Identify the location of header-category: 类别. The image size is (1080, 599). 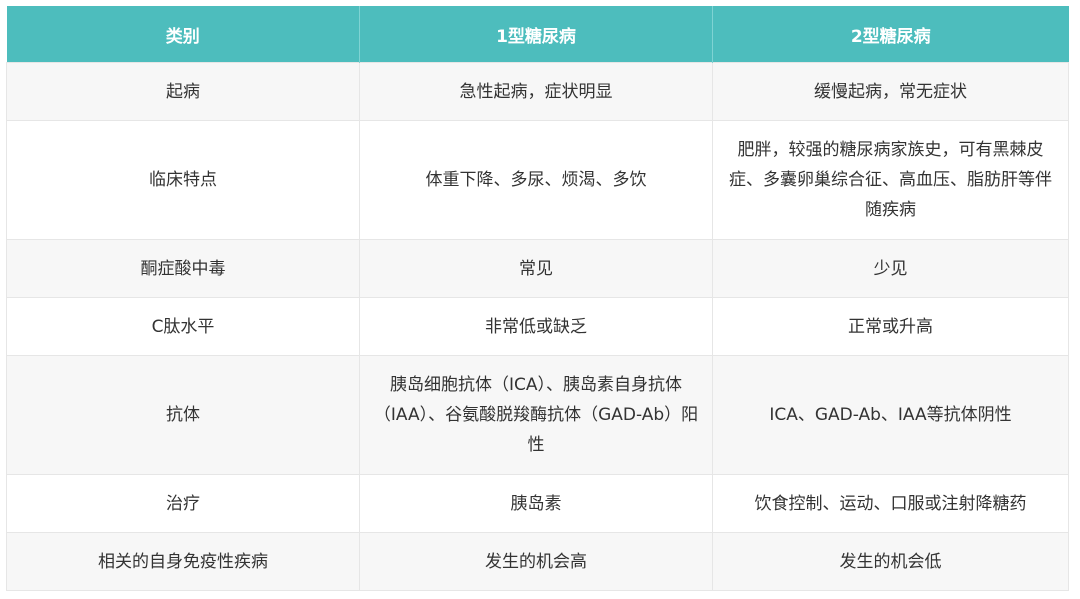
(183, 34).